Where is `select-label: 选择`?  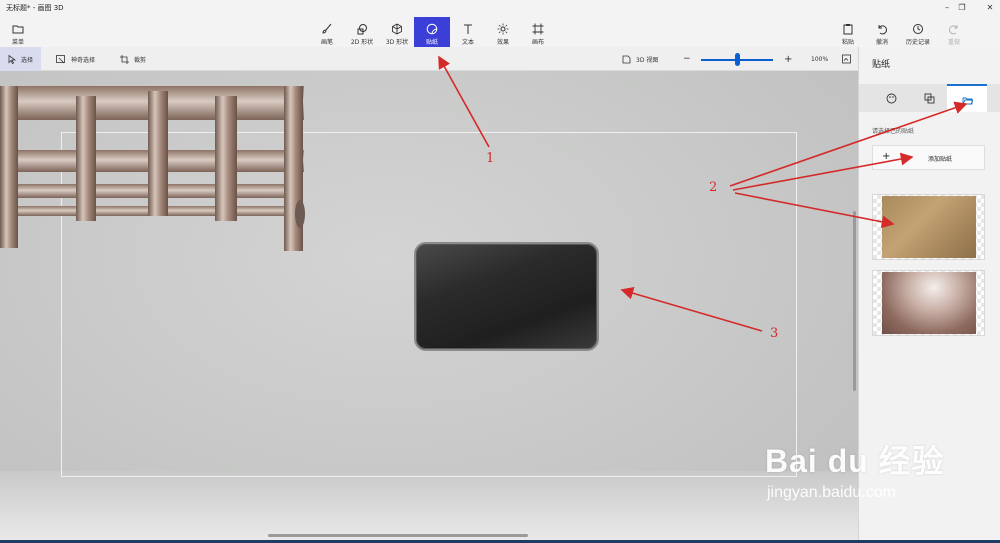 select-label: 选择 is located at coordinates (27, 60).